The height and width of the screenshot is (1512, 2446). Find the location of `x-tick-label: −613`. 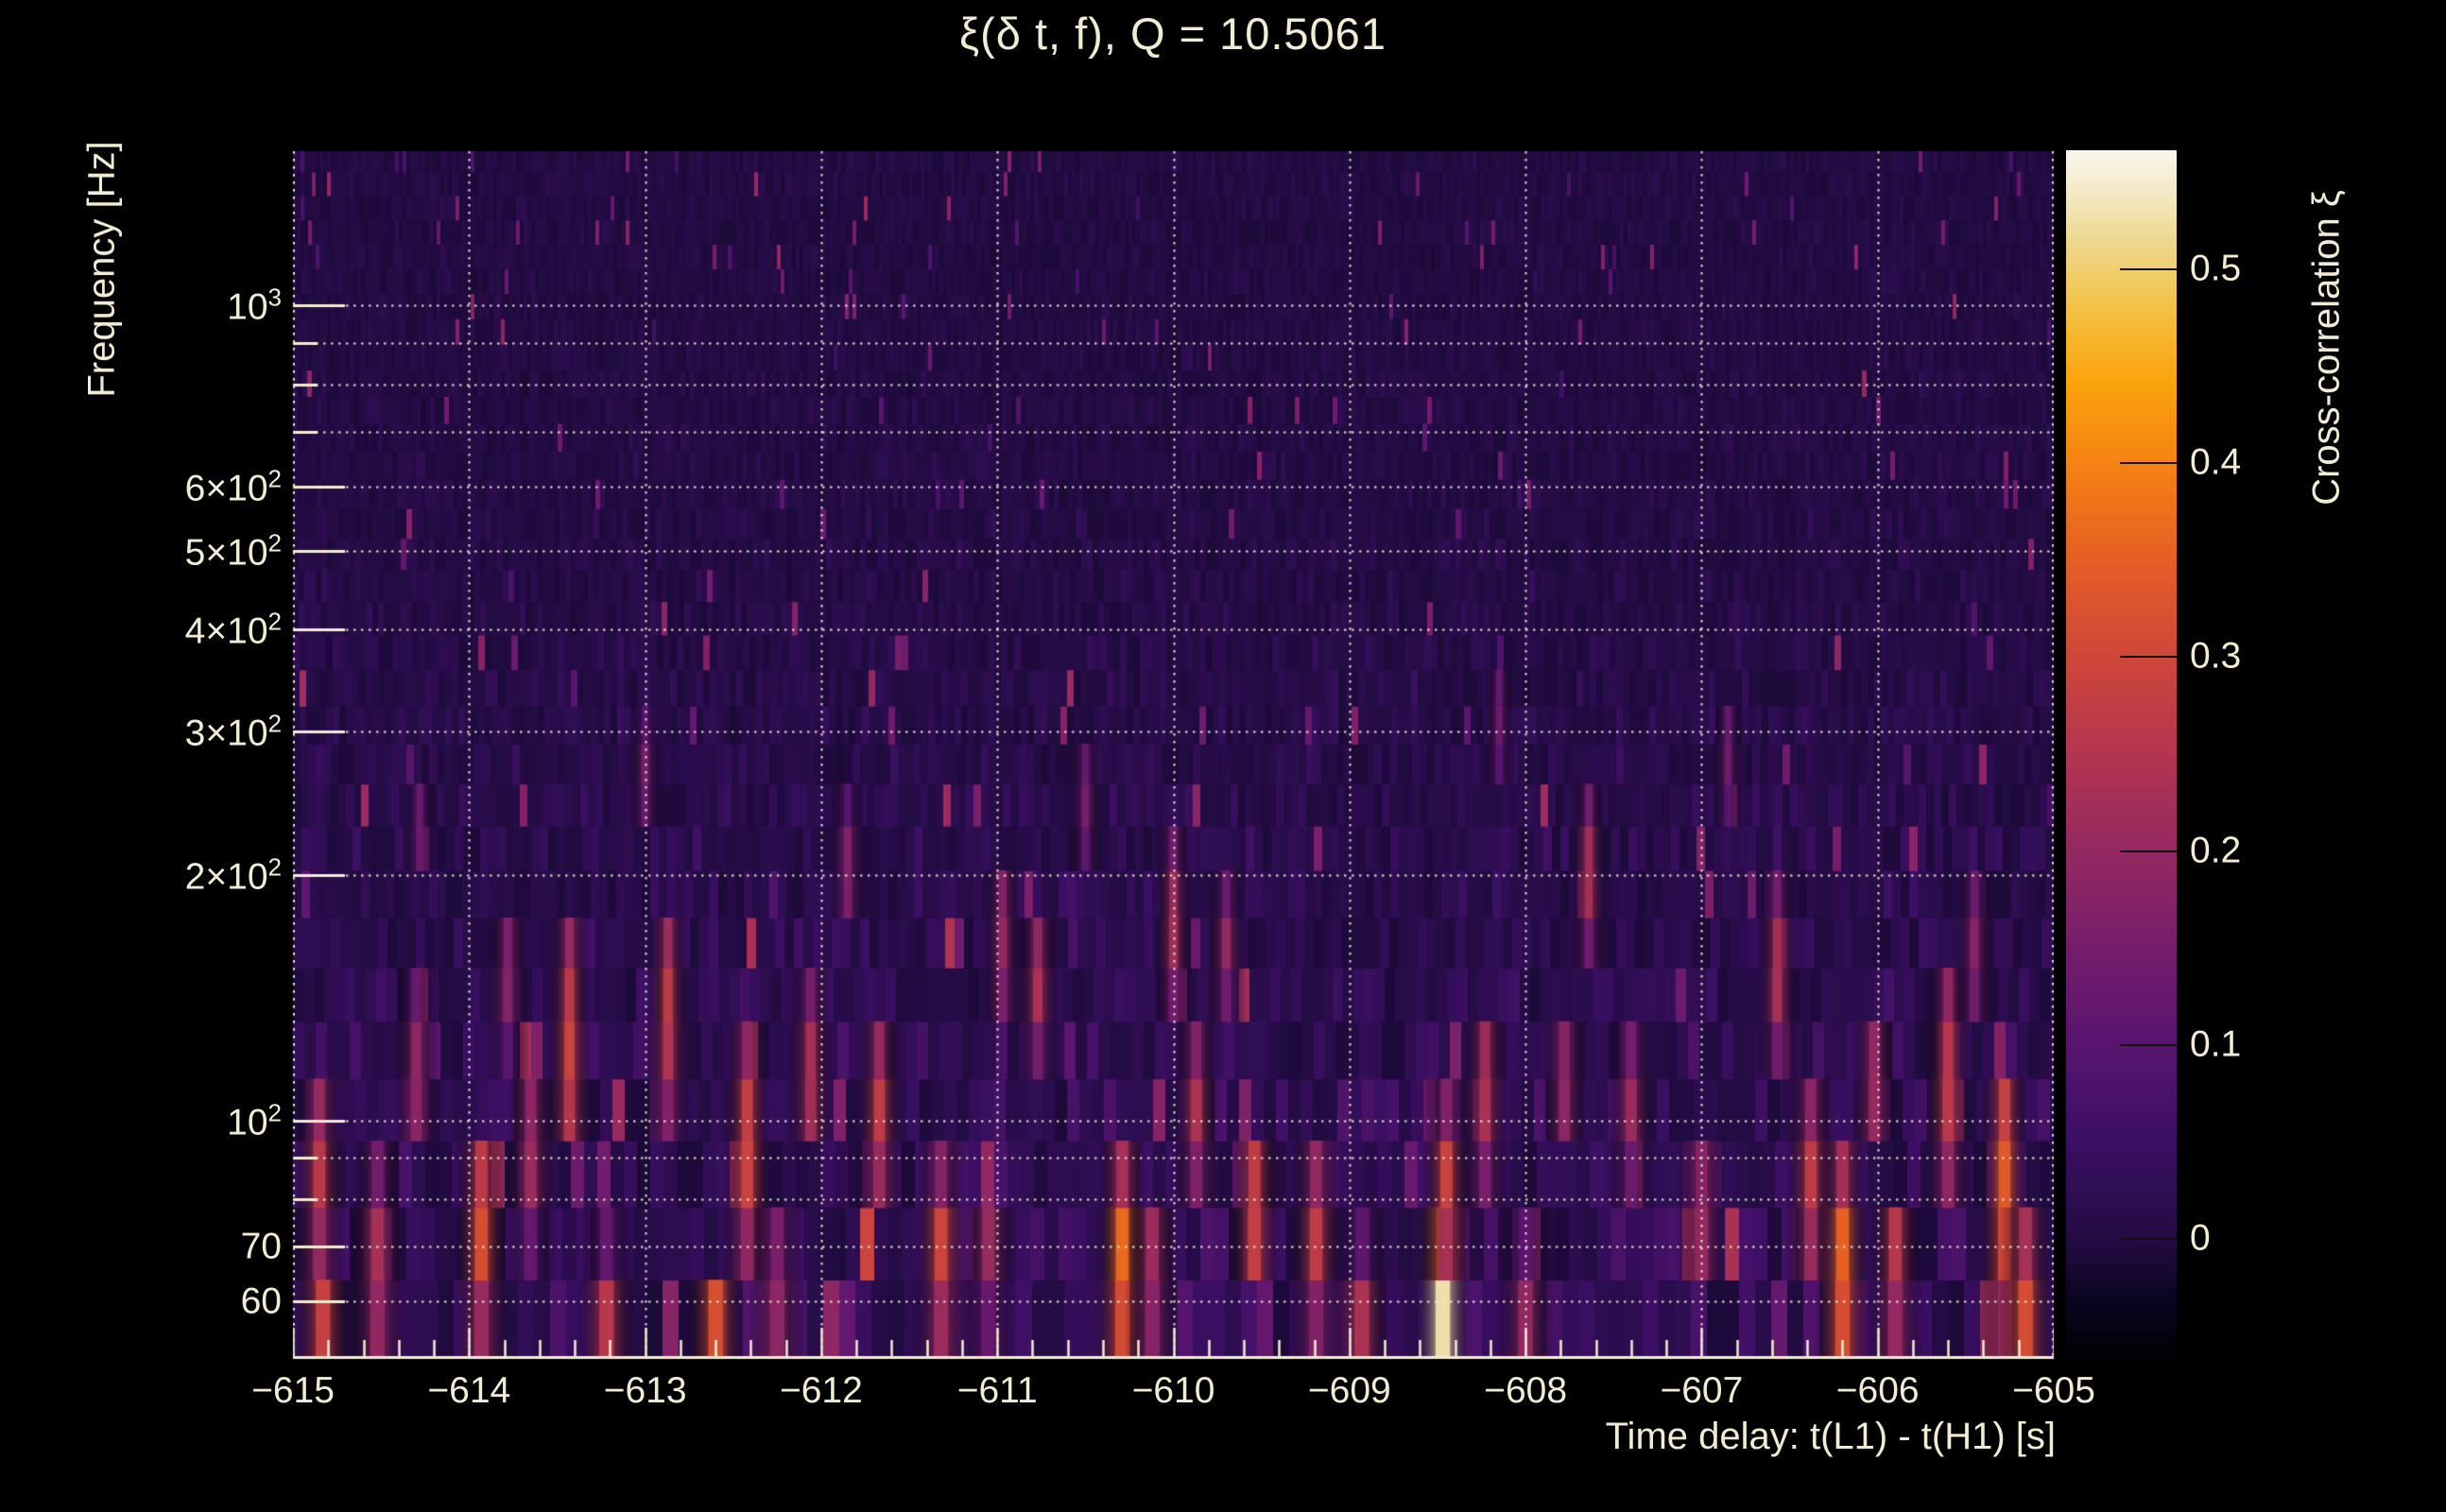

x-tick-label: −613 is located at coordinates (645, 1390).